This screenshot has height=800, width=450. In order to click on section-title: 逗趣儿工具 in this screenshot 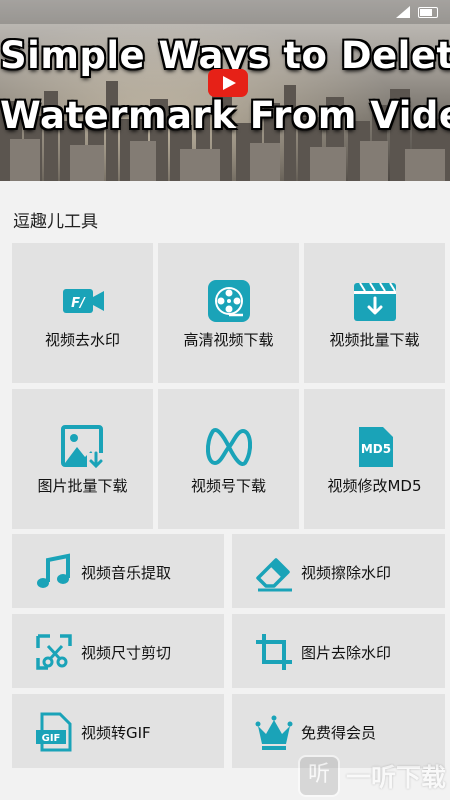, I will do `click(55, 222)`.